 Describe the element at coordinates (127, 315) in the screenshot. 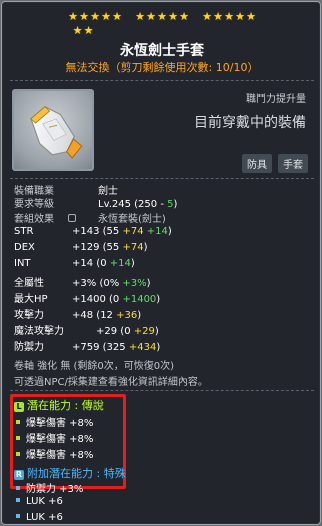

I see `stat-star-bonus: +36` at that location.